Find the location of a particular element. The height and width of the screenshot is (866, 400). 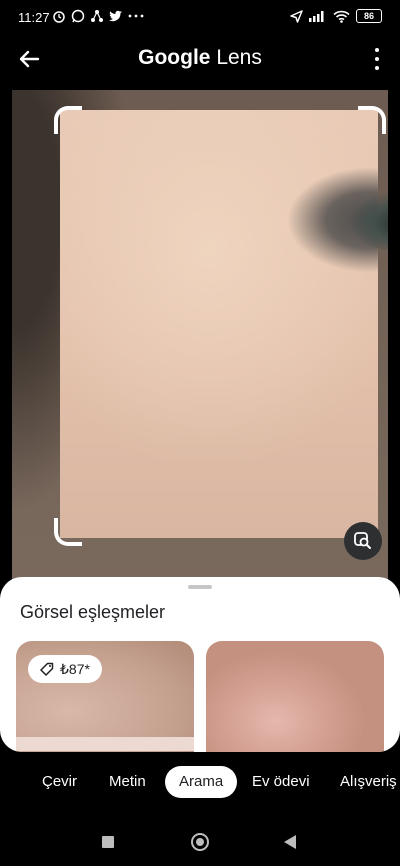

network-icon is located at coordinates (97, 16).